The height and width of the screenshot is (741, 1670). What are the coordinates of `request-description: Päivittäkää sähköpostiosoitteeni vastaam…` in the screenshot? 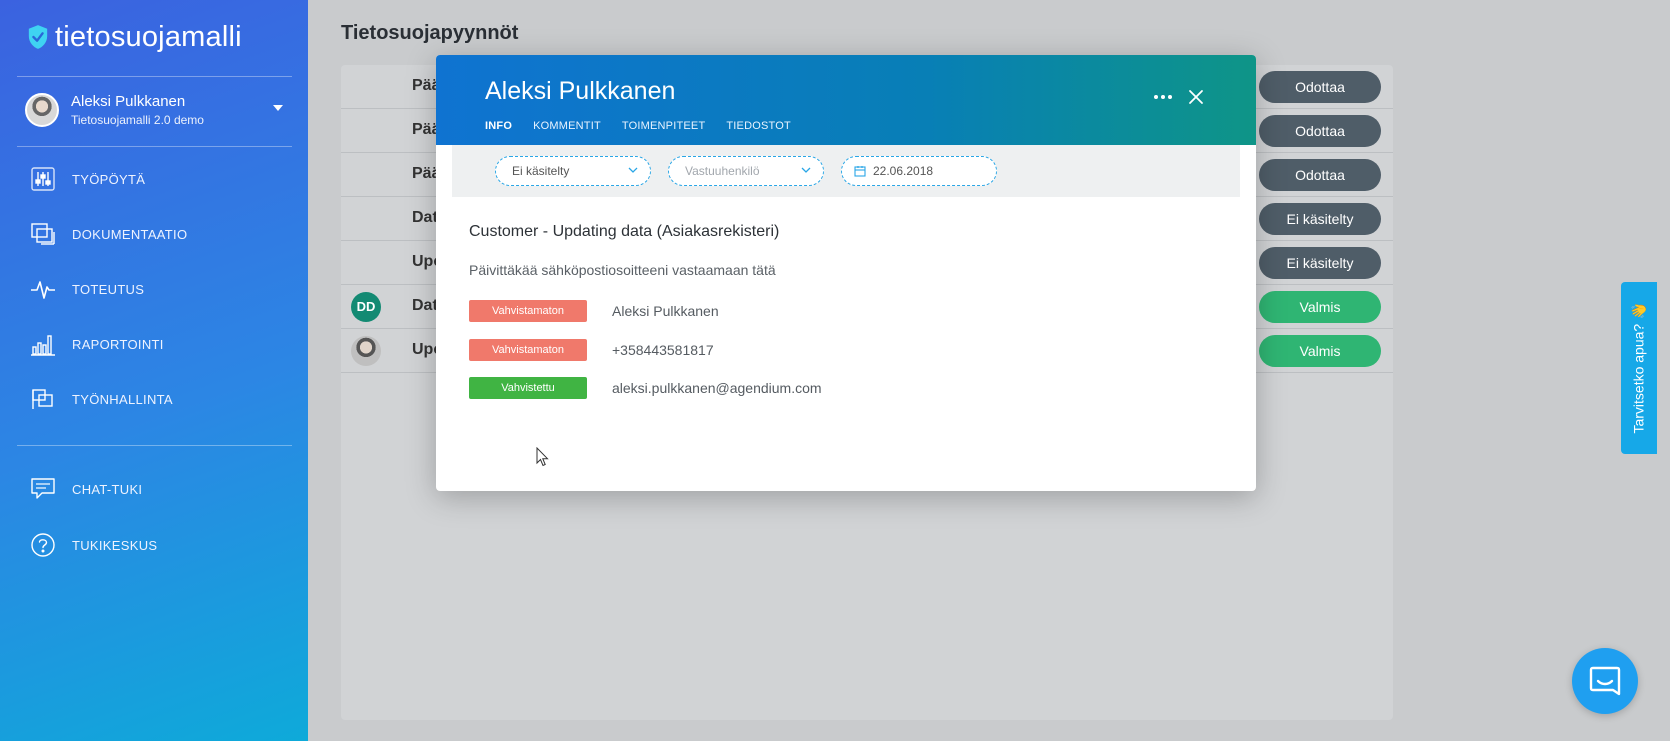 It's located at (622, 270).